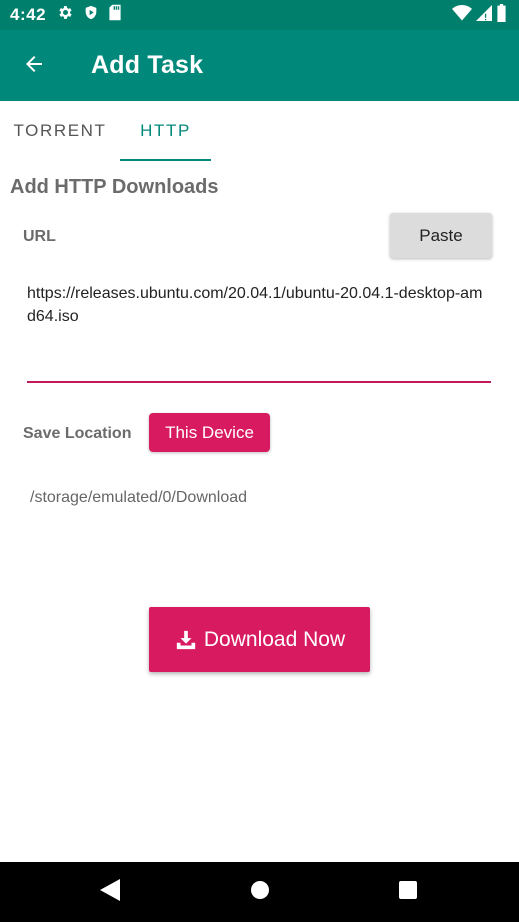  Describe the element at coordinates (115, 15) in the screenshot. I see `sd-card-icon` at that location.